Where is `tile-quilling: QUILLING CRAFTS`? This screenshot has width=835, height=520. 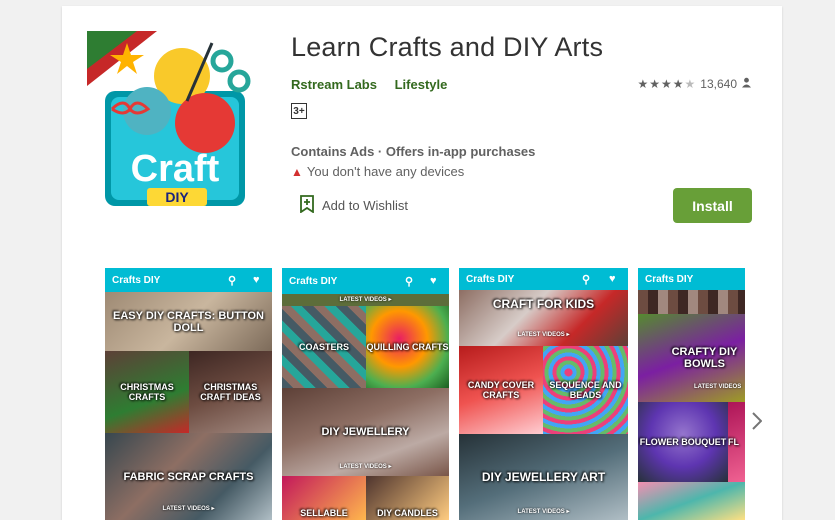
tile-quilling: QUILLING CRAFTS is located at coordinates (407, 347).